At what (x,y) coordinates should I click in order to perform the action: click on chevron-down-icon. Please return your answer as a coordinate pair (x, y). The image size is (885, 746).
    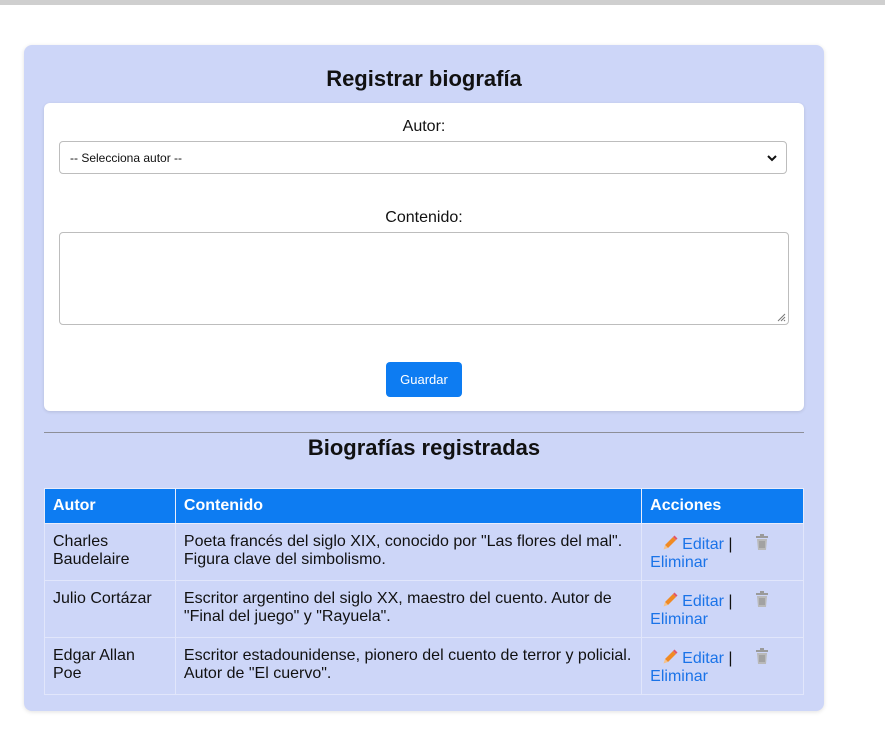
    Looking at the image, I should click on (772, 158).